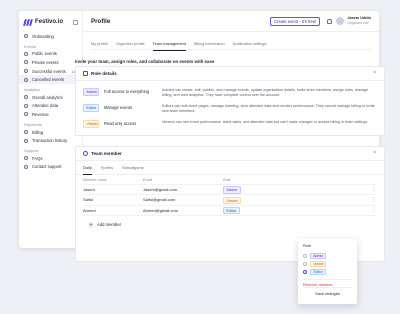  I want to click on sidebar-item-label: Successful events, so click(49, 71).